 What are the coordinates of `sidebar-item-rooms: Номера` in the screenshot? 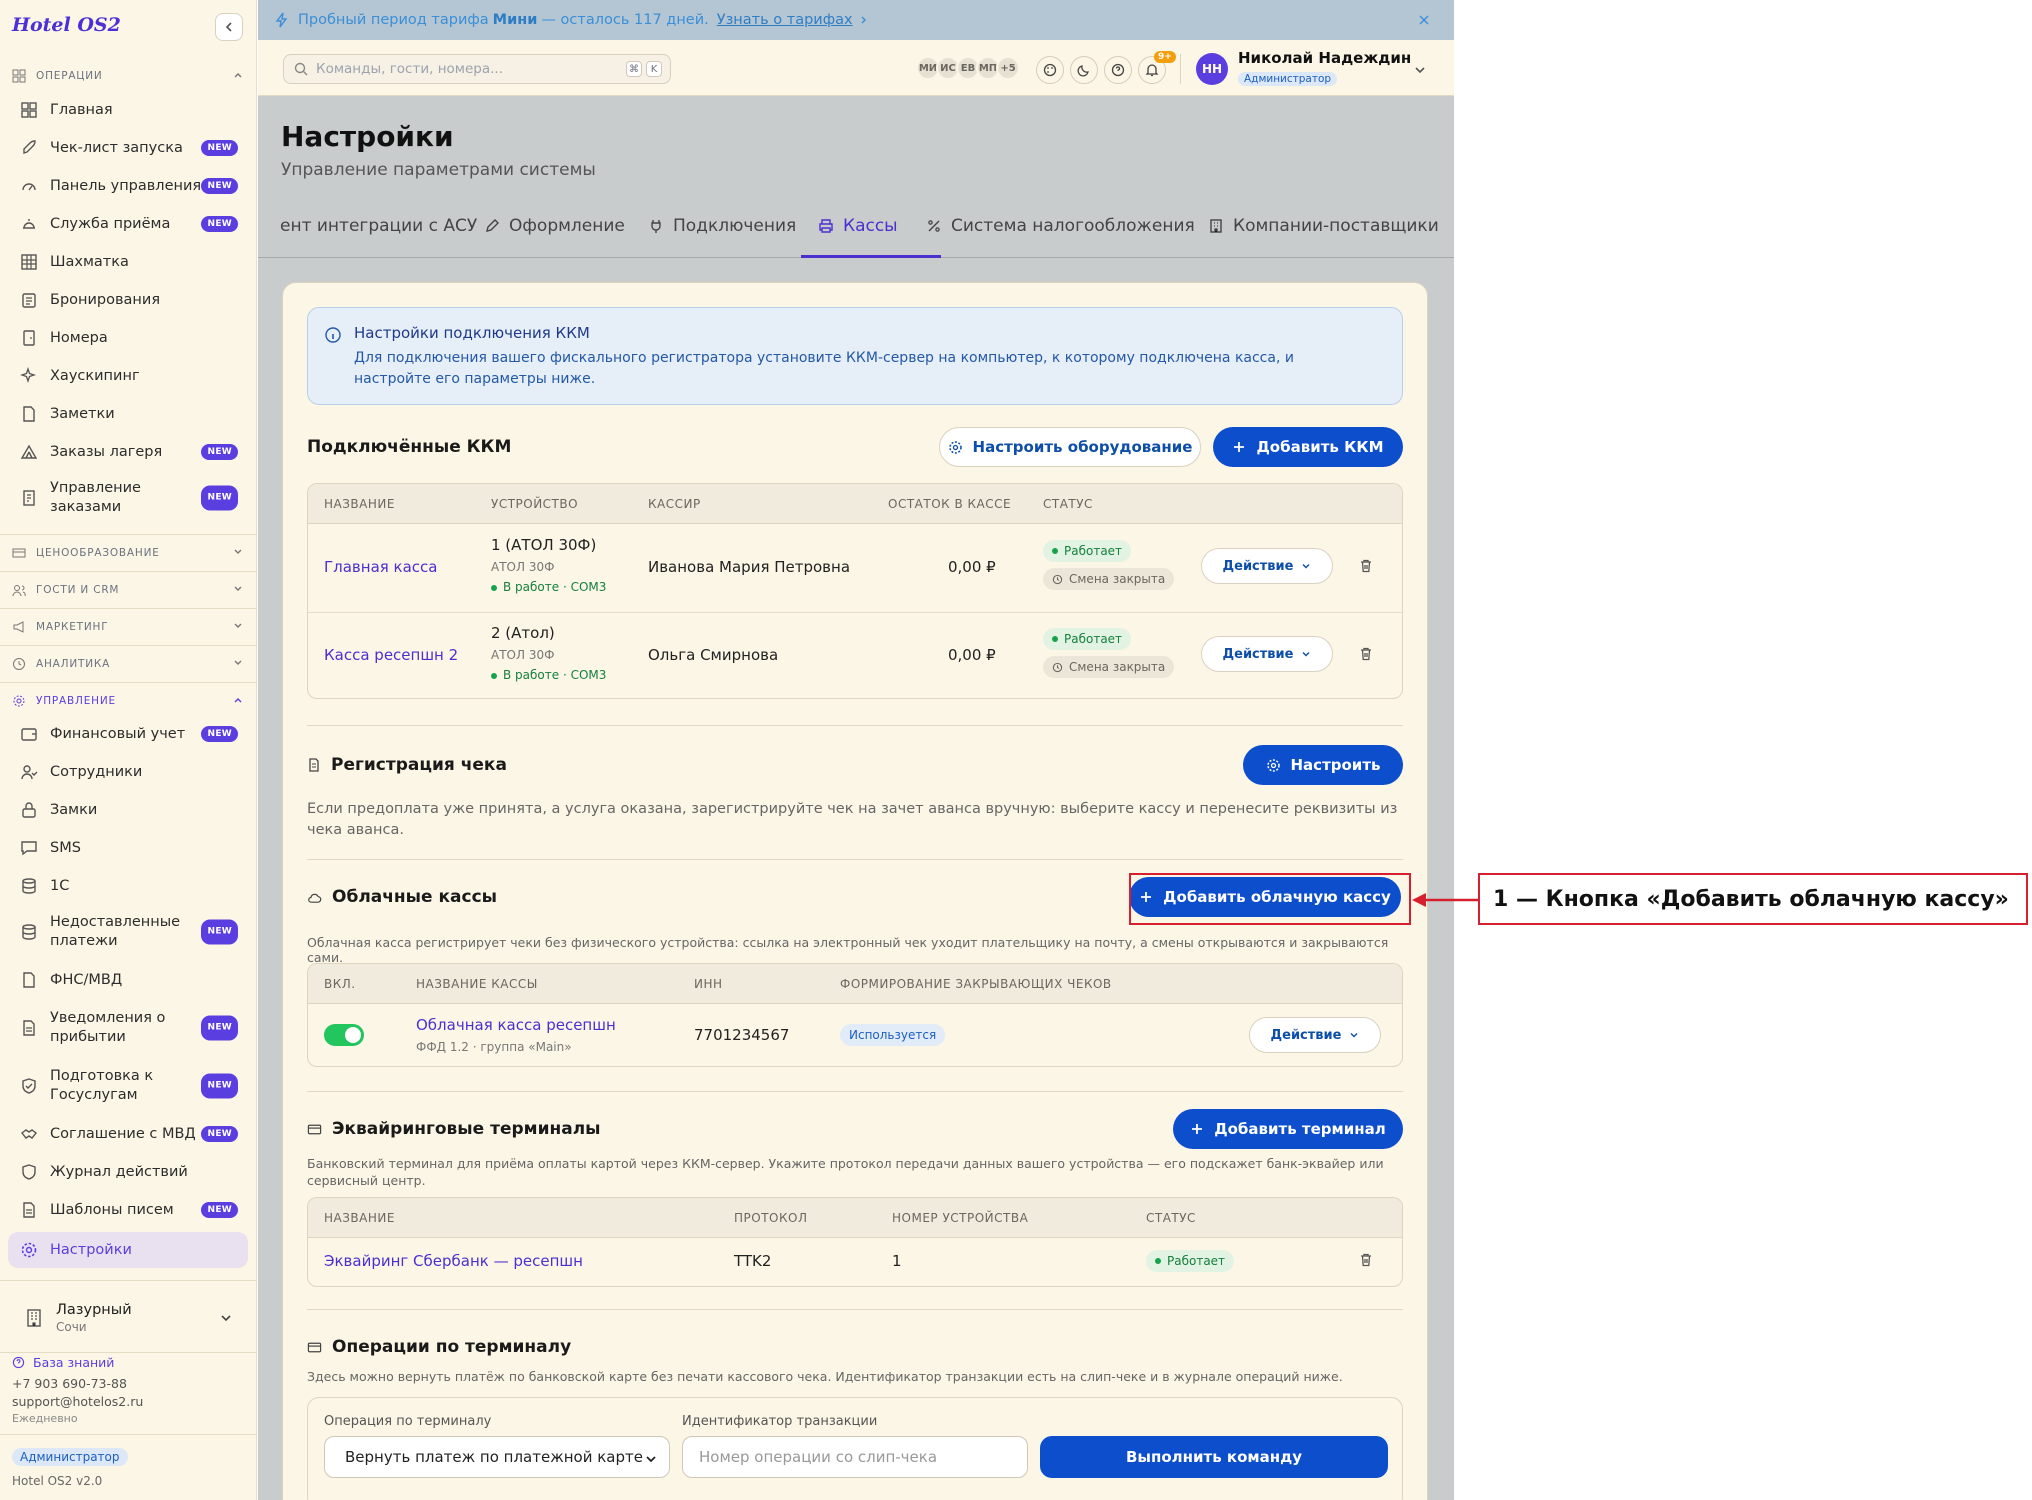 It's located at (128, 338).